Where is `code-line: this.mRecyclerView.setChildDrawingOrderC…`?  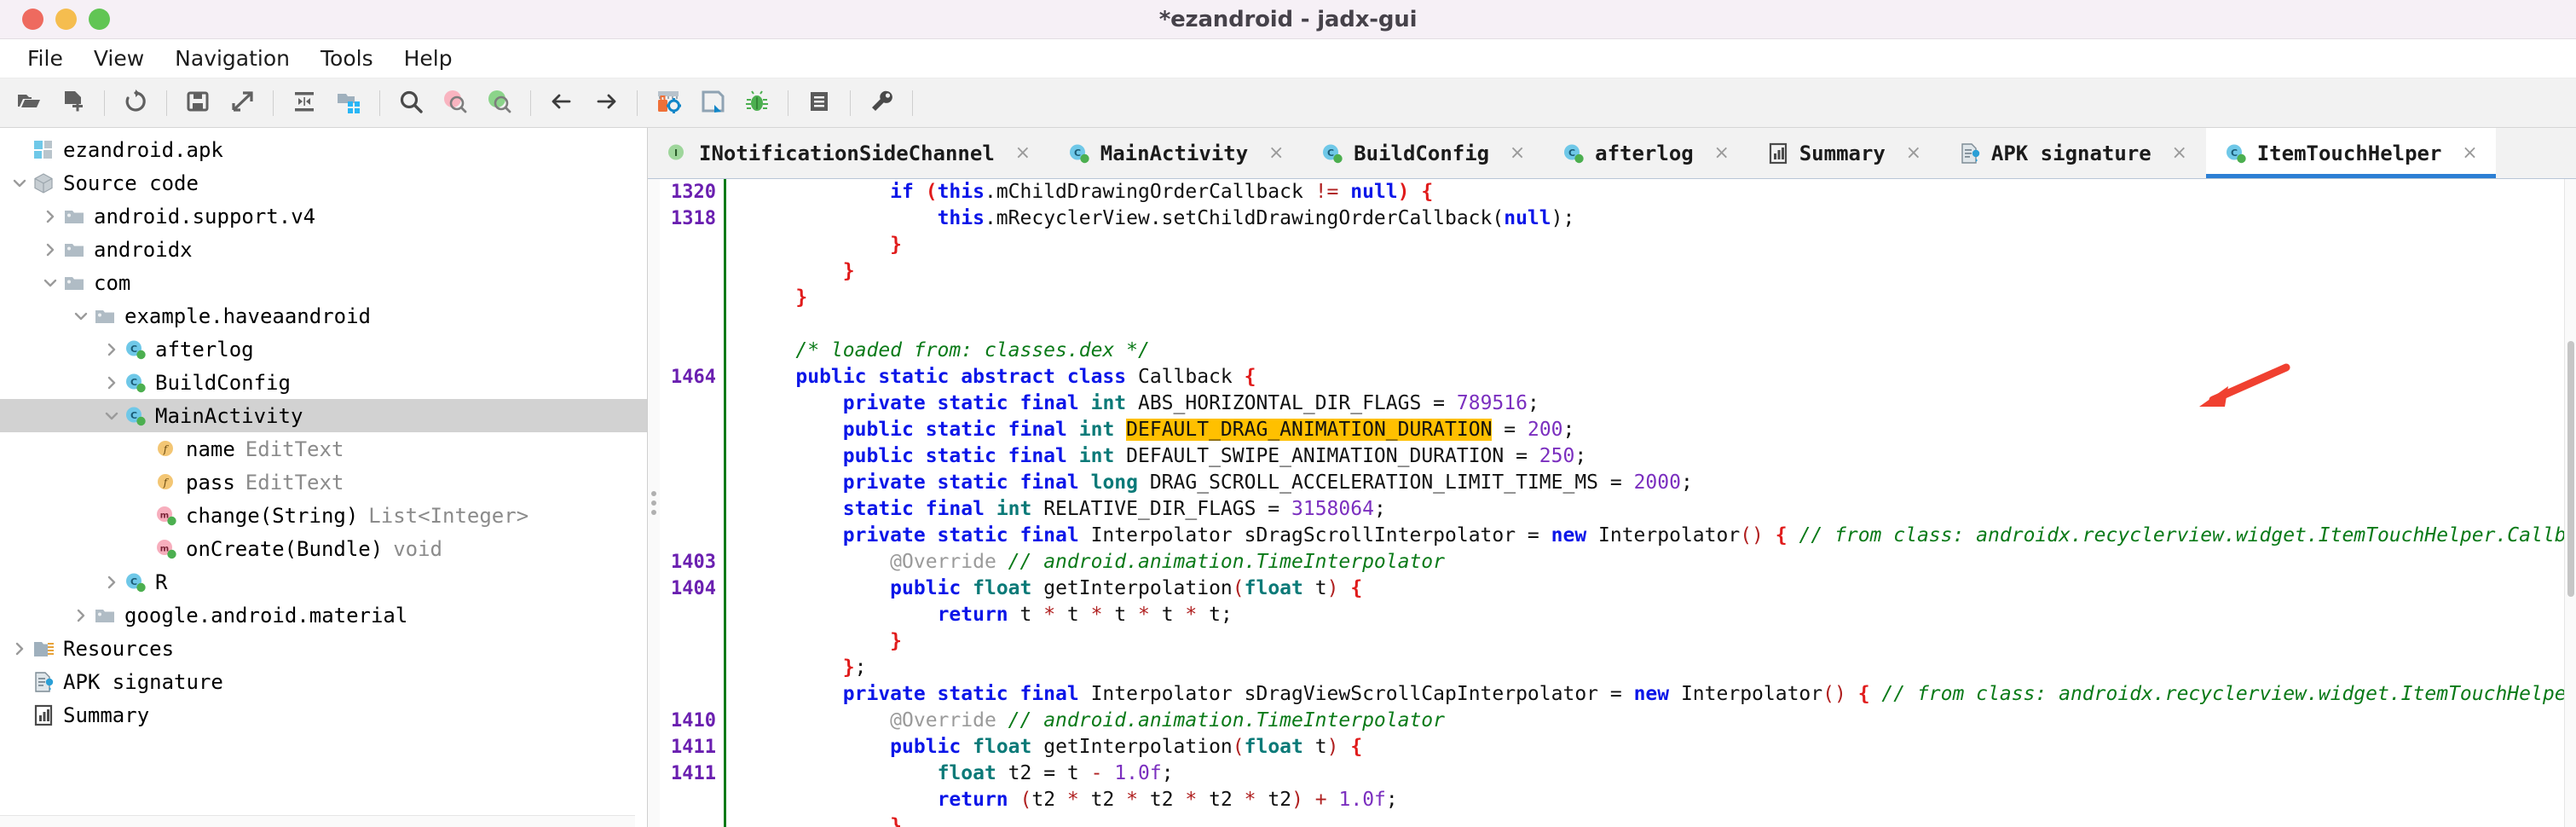
code-line: this.mRecyclerView.setChildDrawingOrderC… is located at coordinates (1256, 218).